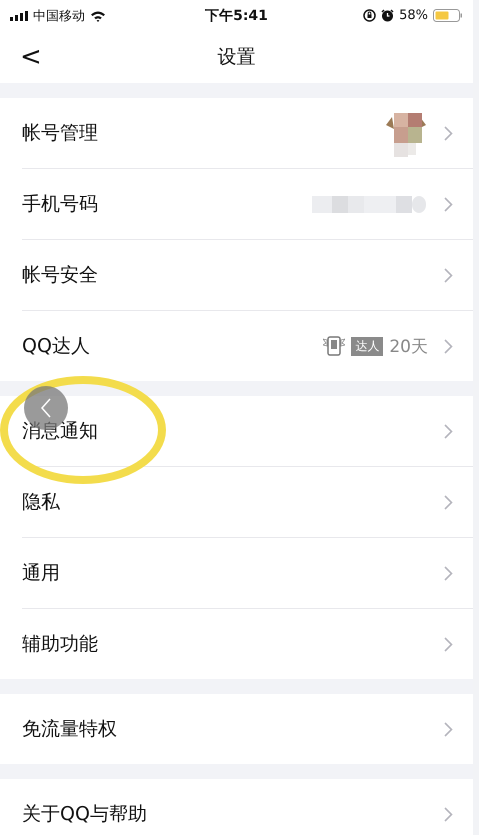  Describe the element at coordinates (334, 346) in the screenshot. I see `phone-wings-icon` at that location.